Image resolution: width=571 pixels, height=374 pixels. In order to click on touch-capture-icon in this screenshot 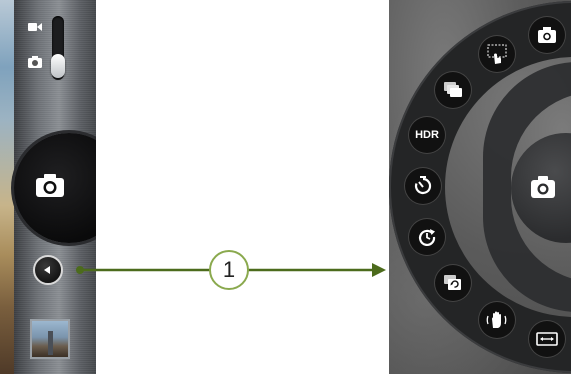, I will do `click(497, 54)`.